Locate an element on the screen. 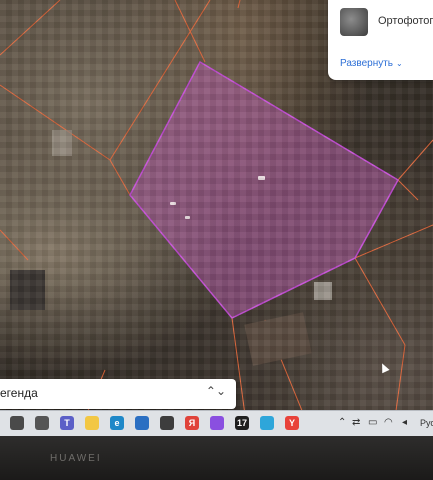 This screenshot has width=433, height=480. teams-icon: T is located at coordinates (67, 423).